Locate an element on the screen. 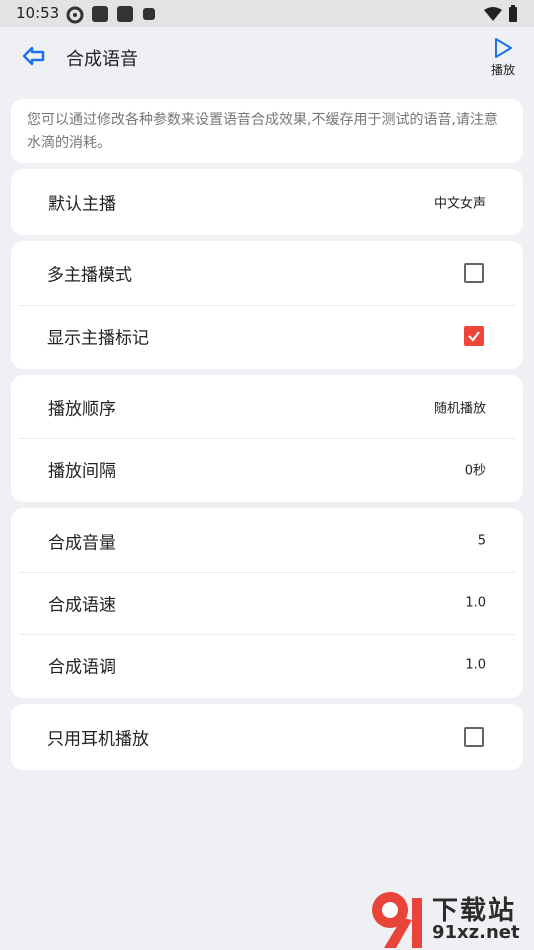 This screenshot has height=950, width=534. settings-icon is located at coordinates (75, 15).